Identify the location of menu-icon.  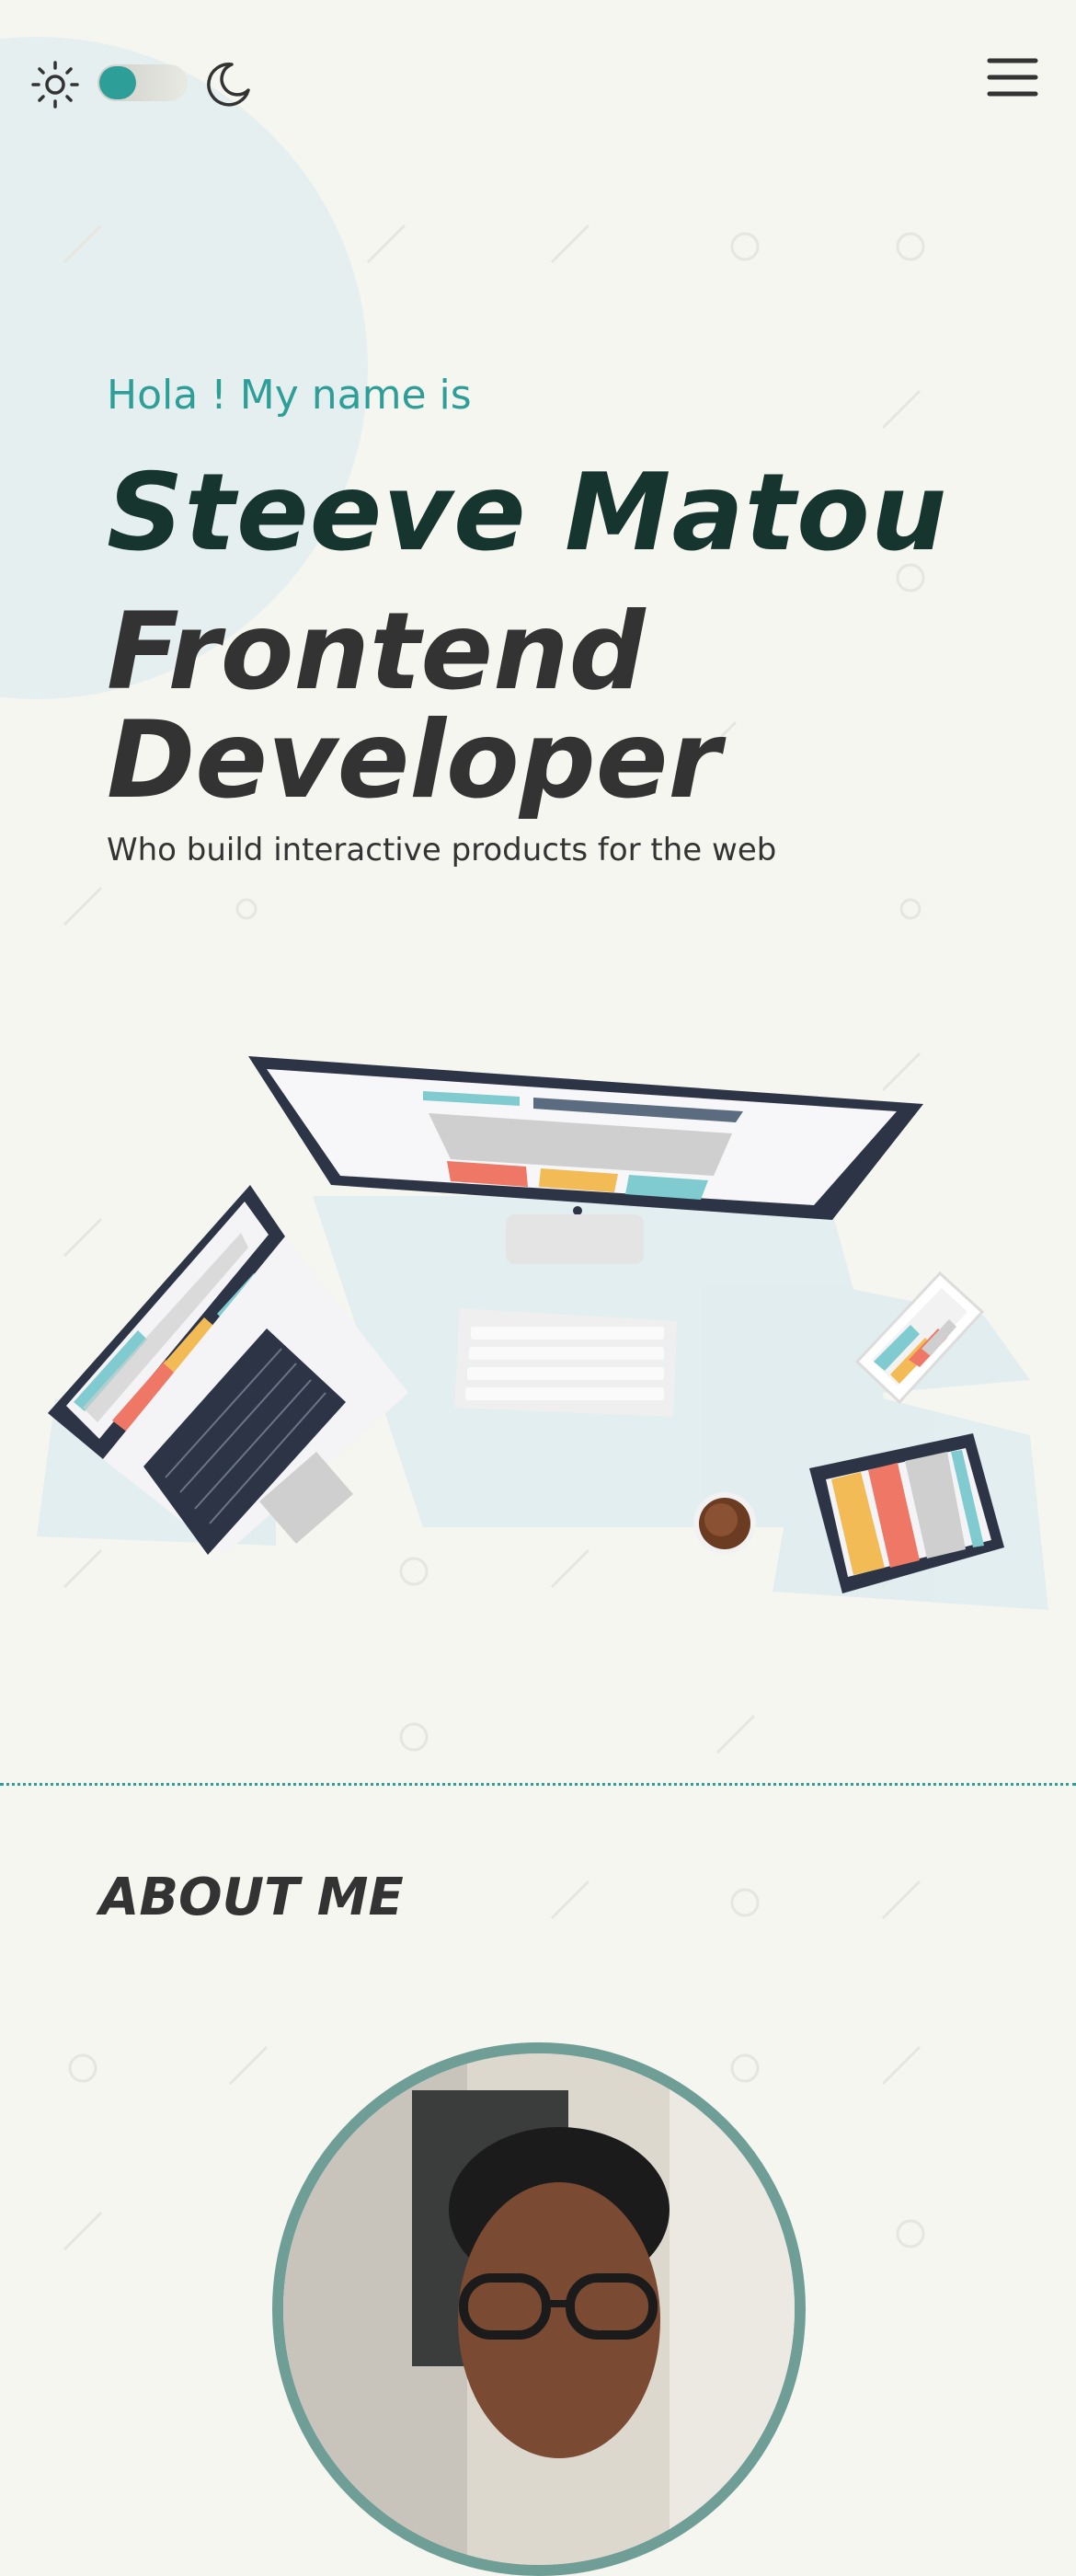
(1012, 77).